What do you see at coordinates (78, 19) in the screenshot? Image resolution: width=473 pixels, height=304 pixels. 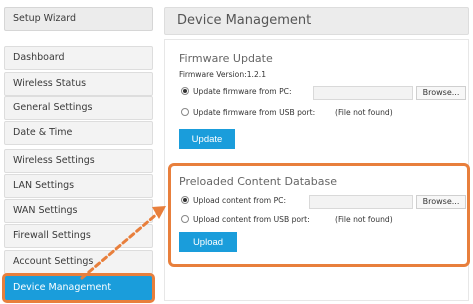 I see `sidebar-item-setup-wizard: Setup Wizard` at bounding box center [78, 19].